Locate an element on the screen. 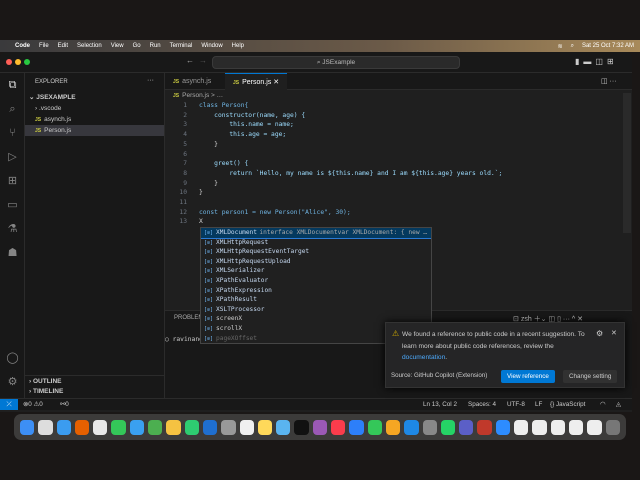 This screenshot has height=480, width=640. tree-item-asynch: JS asynch.js is located at coordinates (94, 119).